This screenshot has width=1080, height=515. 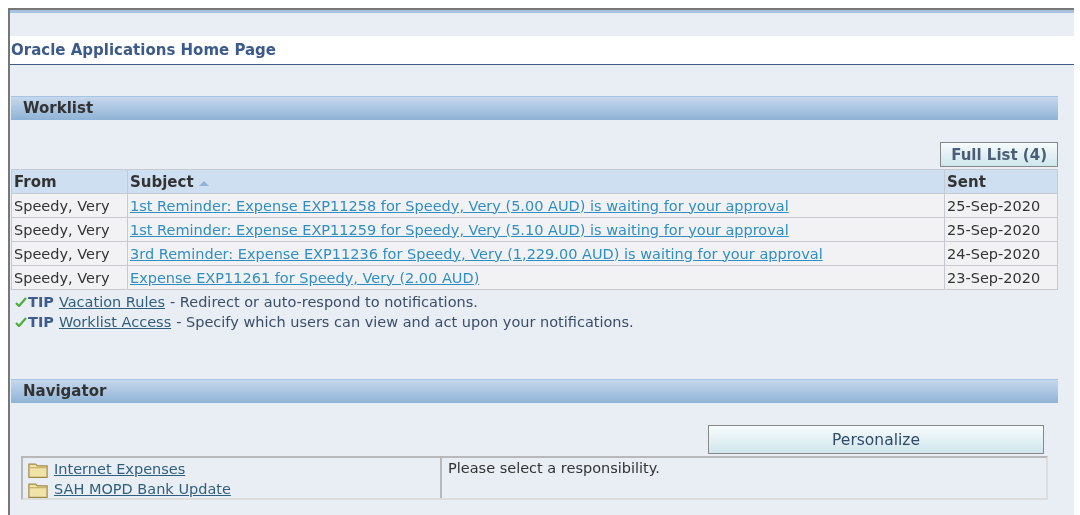 What do you see at coordinates (1001, 277) in the screenshot?
I see `table-cell: 23-Sep-2020` at bounding box center [1001, 277].